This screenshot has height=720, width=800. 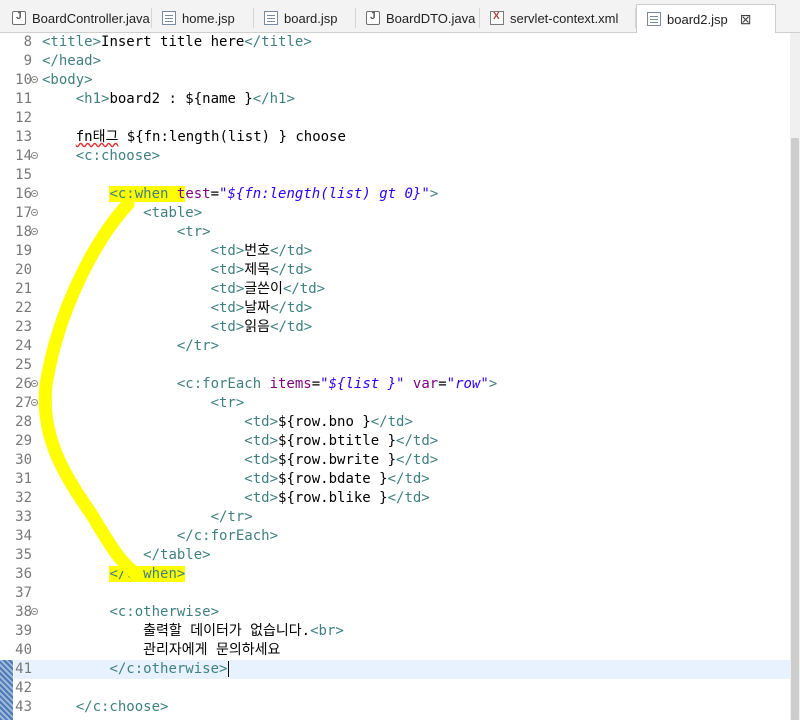 What do you see at coordinates (395, 289) in the screenshot?
I see `code-line: 21 <td>글쓴이</td>` at bounding box center [395, 289].